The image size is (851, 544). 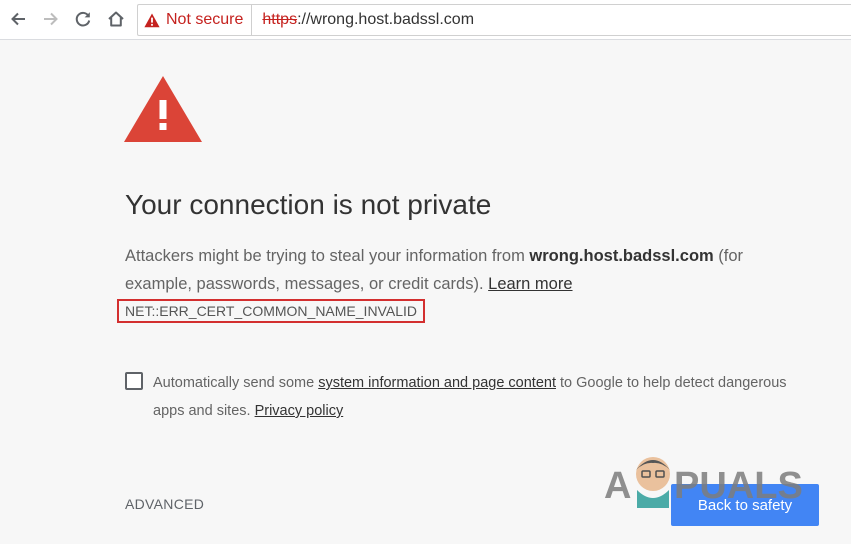 I want to click on url-text: https://wrong.host.badssl.com, so click(x=368, y=20).